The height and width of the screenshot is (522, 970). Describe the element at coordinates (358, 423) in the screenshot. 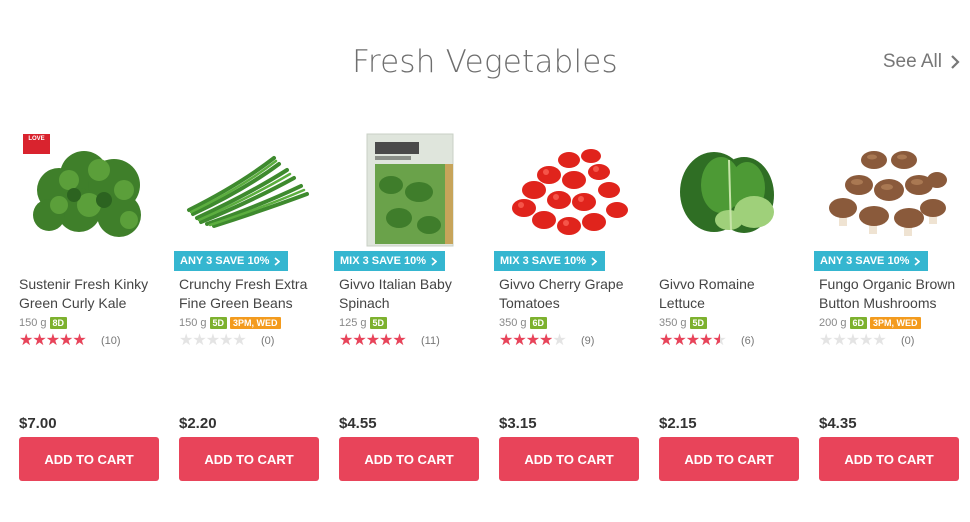

I see `product-price: $4.55` at that location.